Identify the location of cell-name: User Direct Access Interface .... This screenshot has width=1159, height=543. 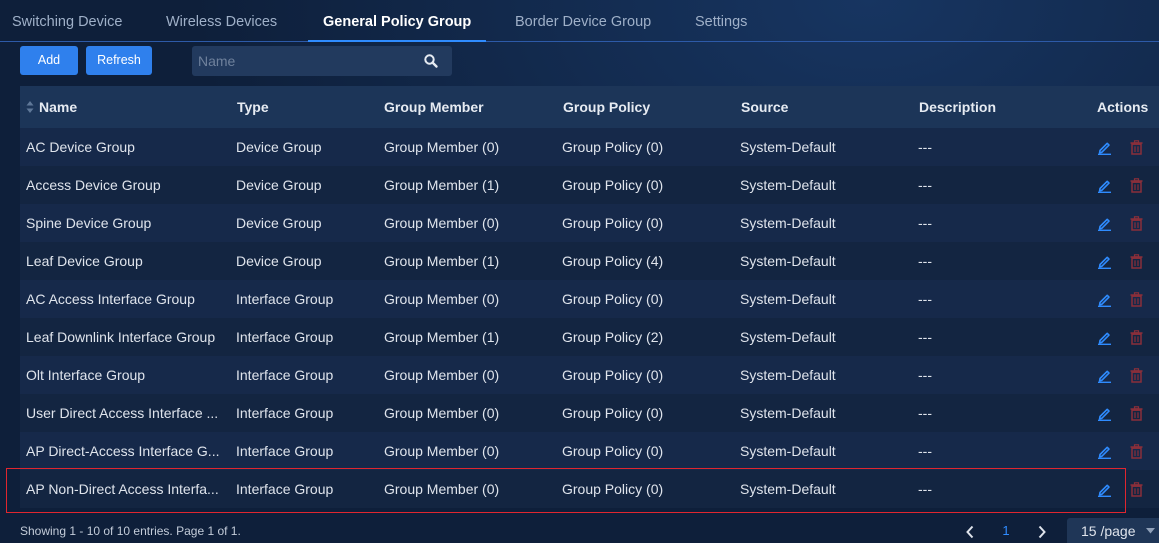
(122, 413).